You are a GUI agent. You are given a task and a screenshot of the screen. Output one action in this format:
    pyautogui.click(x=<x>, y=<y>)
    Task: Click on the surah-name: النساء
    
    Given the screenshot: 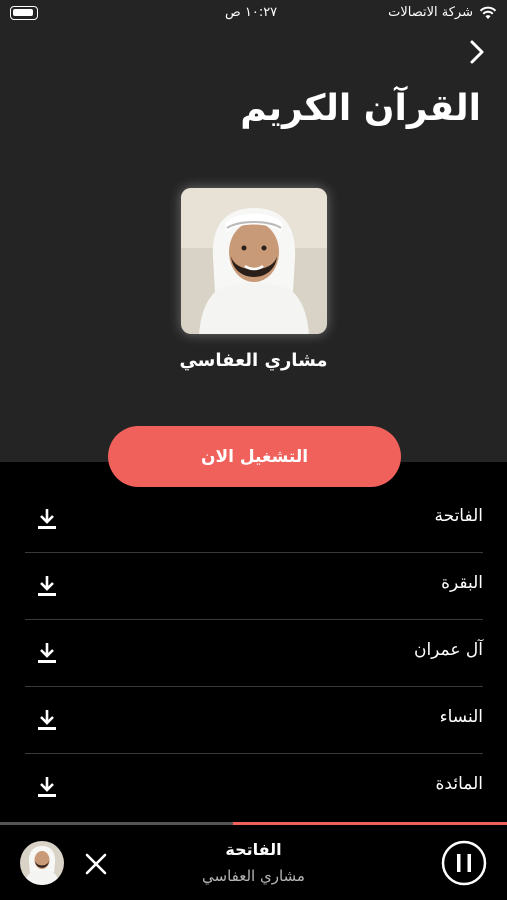 What is the action you would take?
    pyautogui.click(x=461, y=717)
    